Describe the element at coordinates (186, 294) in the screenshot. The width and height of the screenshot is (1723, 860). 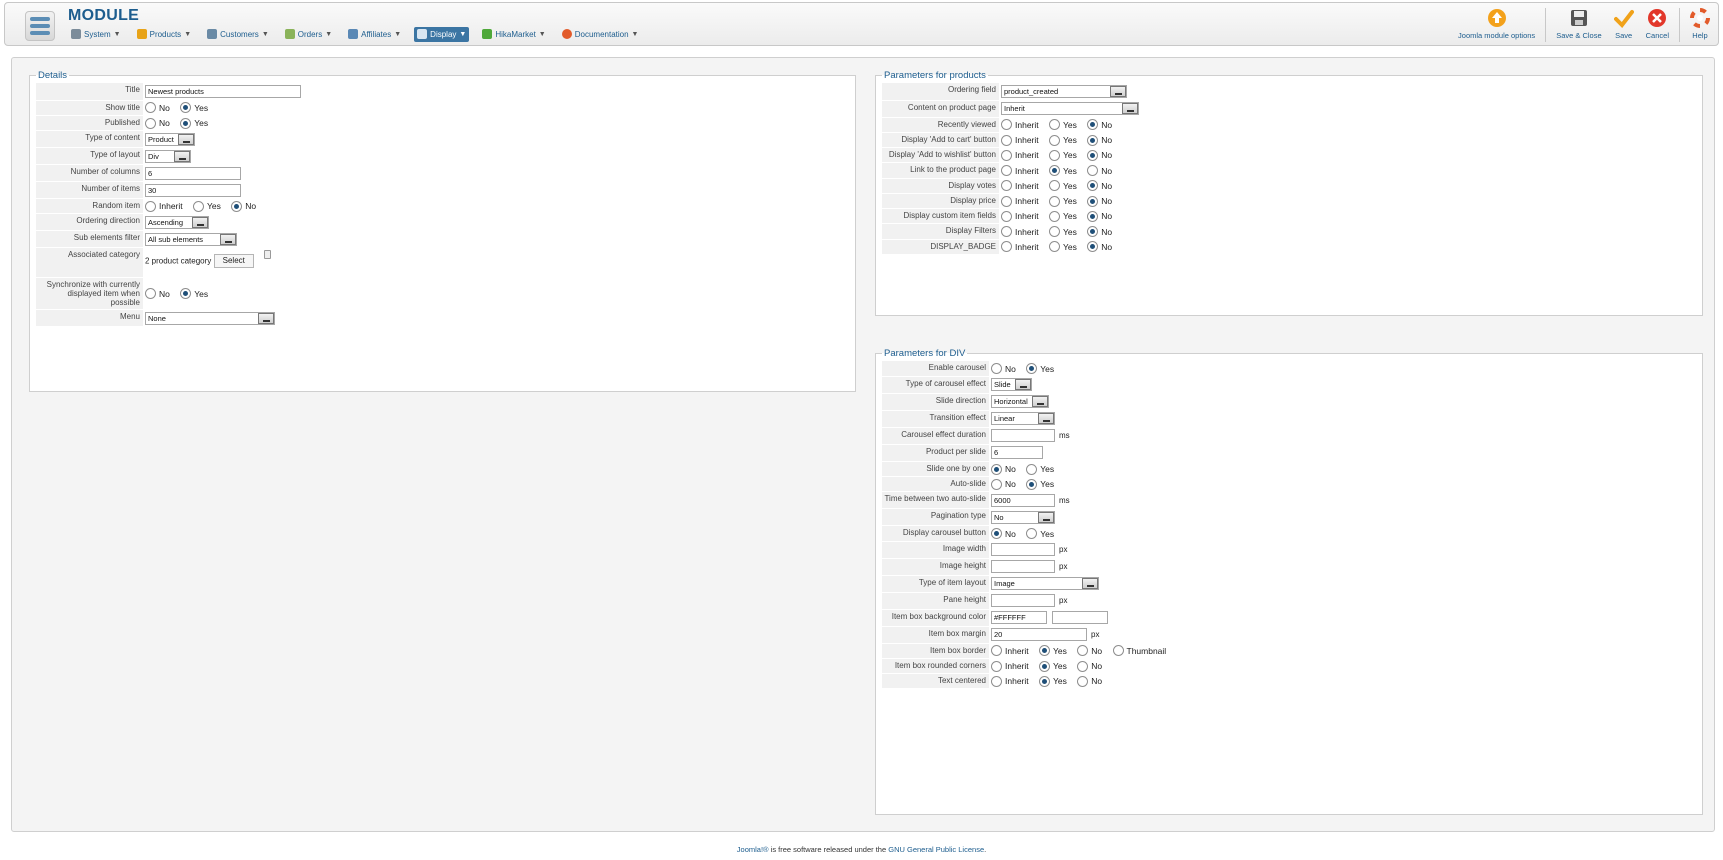
I see `sync-yes-radio` at that location.